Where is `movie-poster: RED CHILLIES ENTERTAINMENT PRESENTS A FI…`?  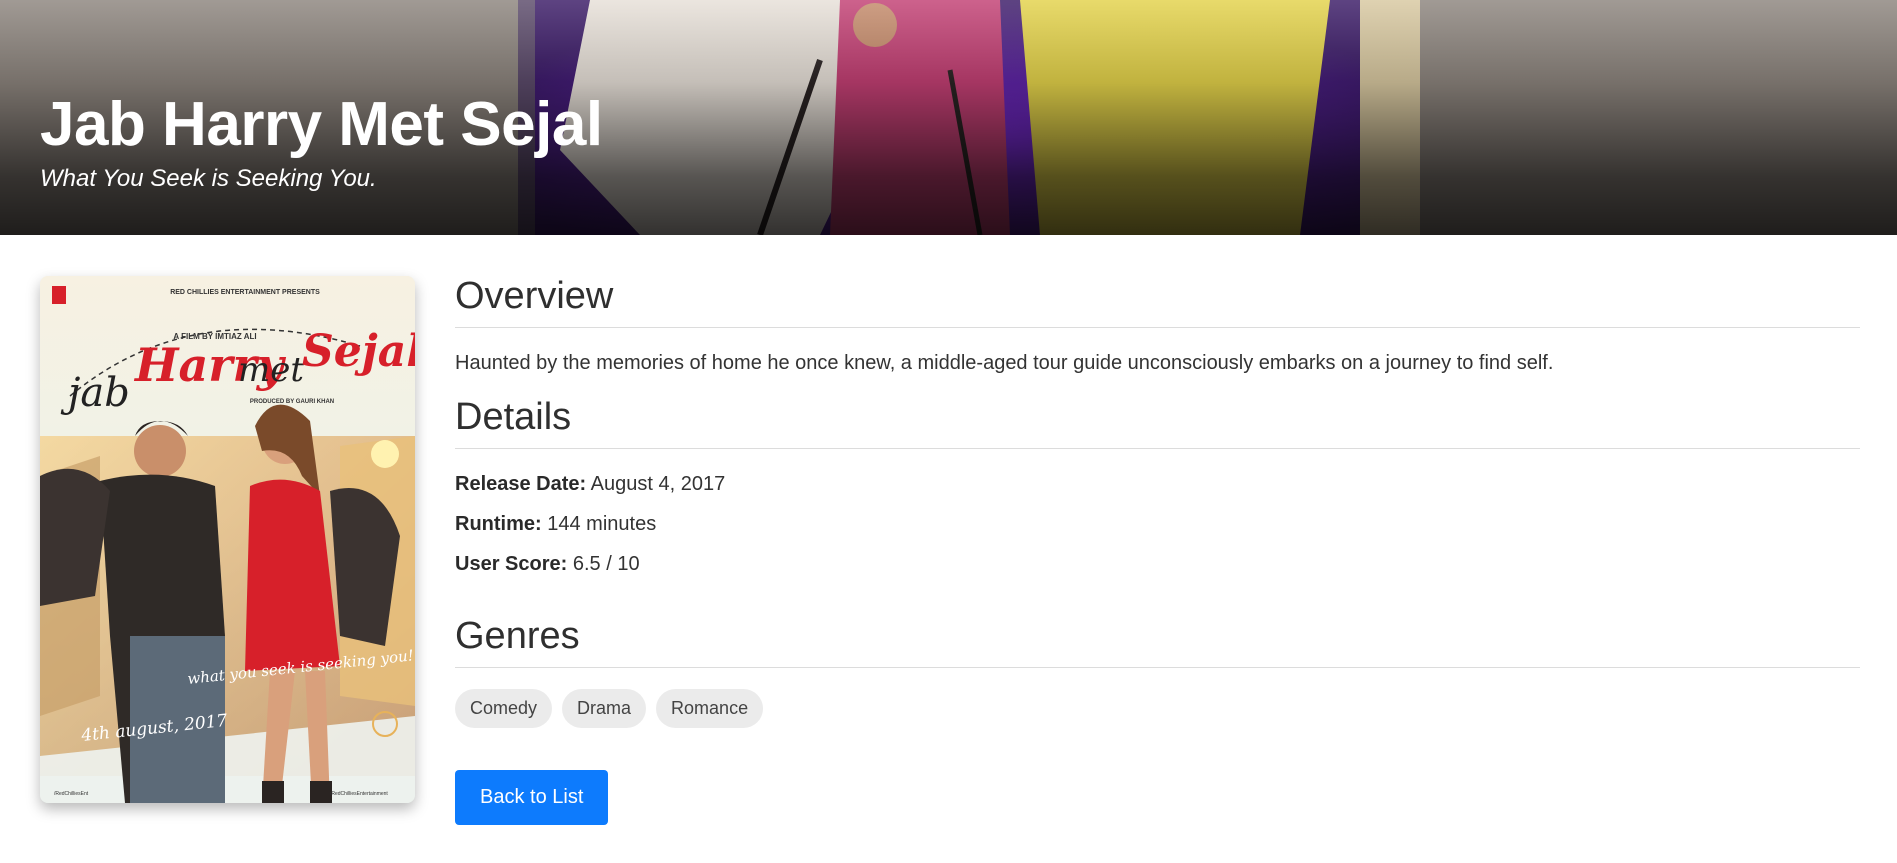 movie-poster: RED CHILLIES ENTERTAINMENT PRESENTS A FI… is located at coordinates (227, 539).